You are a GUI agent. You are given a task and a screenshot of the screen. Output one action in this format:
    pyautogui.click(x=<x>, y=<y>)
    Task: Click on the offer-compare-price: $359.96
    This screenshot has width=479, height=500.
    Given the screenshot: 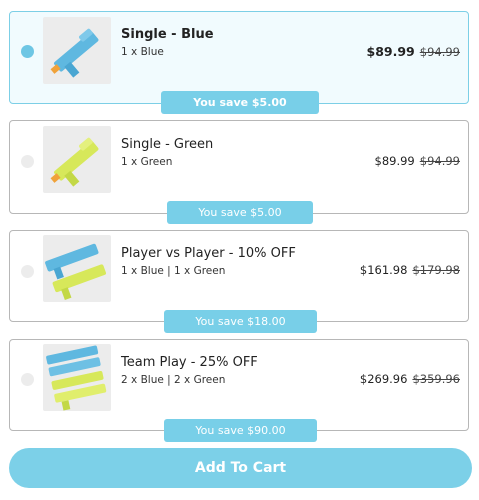 What is the action you would take?
    pyautogui.click(x=436, y=379)
    